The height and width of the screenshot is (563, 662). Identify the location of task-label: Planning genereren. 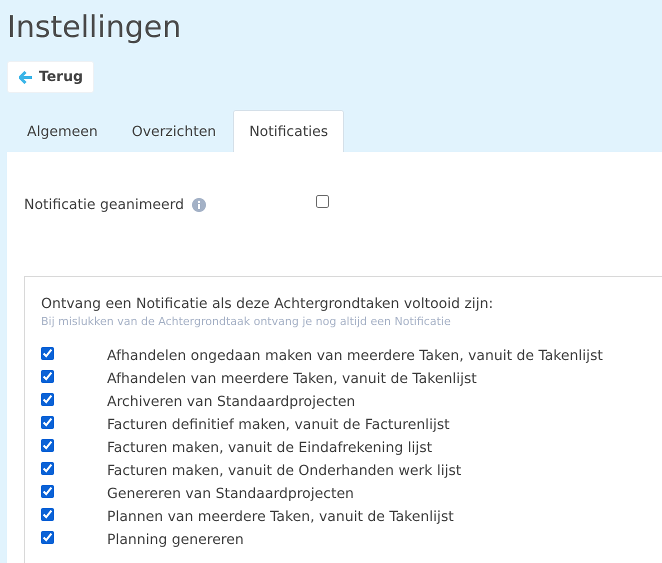
(175, 540).